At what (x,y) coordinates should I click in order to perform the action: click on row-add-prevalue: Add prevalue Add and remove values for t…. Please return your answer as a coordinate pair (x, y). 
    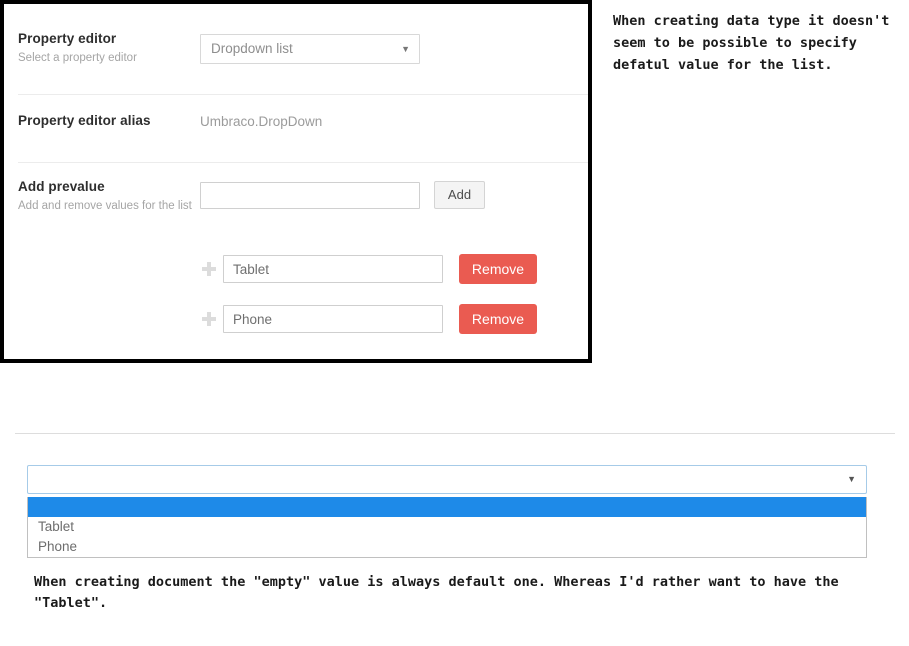
    Looking at the image, I should click on (296, 208).